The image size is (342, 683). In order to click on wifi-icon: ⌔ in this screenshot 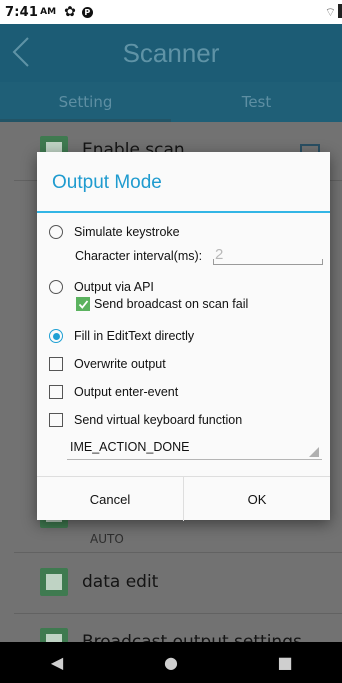, I will do `click(330, 12)`.